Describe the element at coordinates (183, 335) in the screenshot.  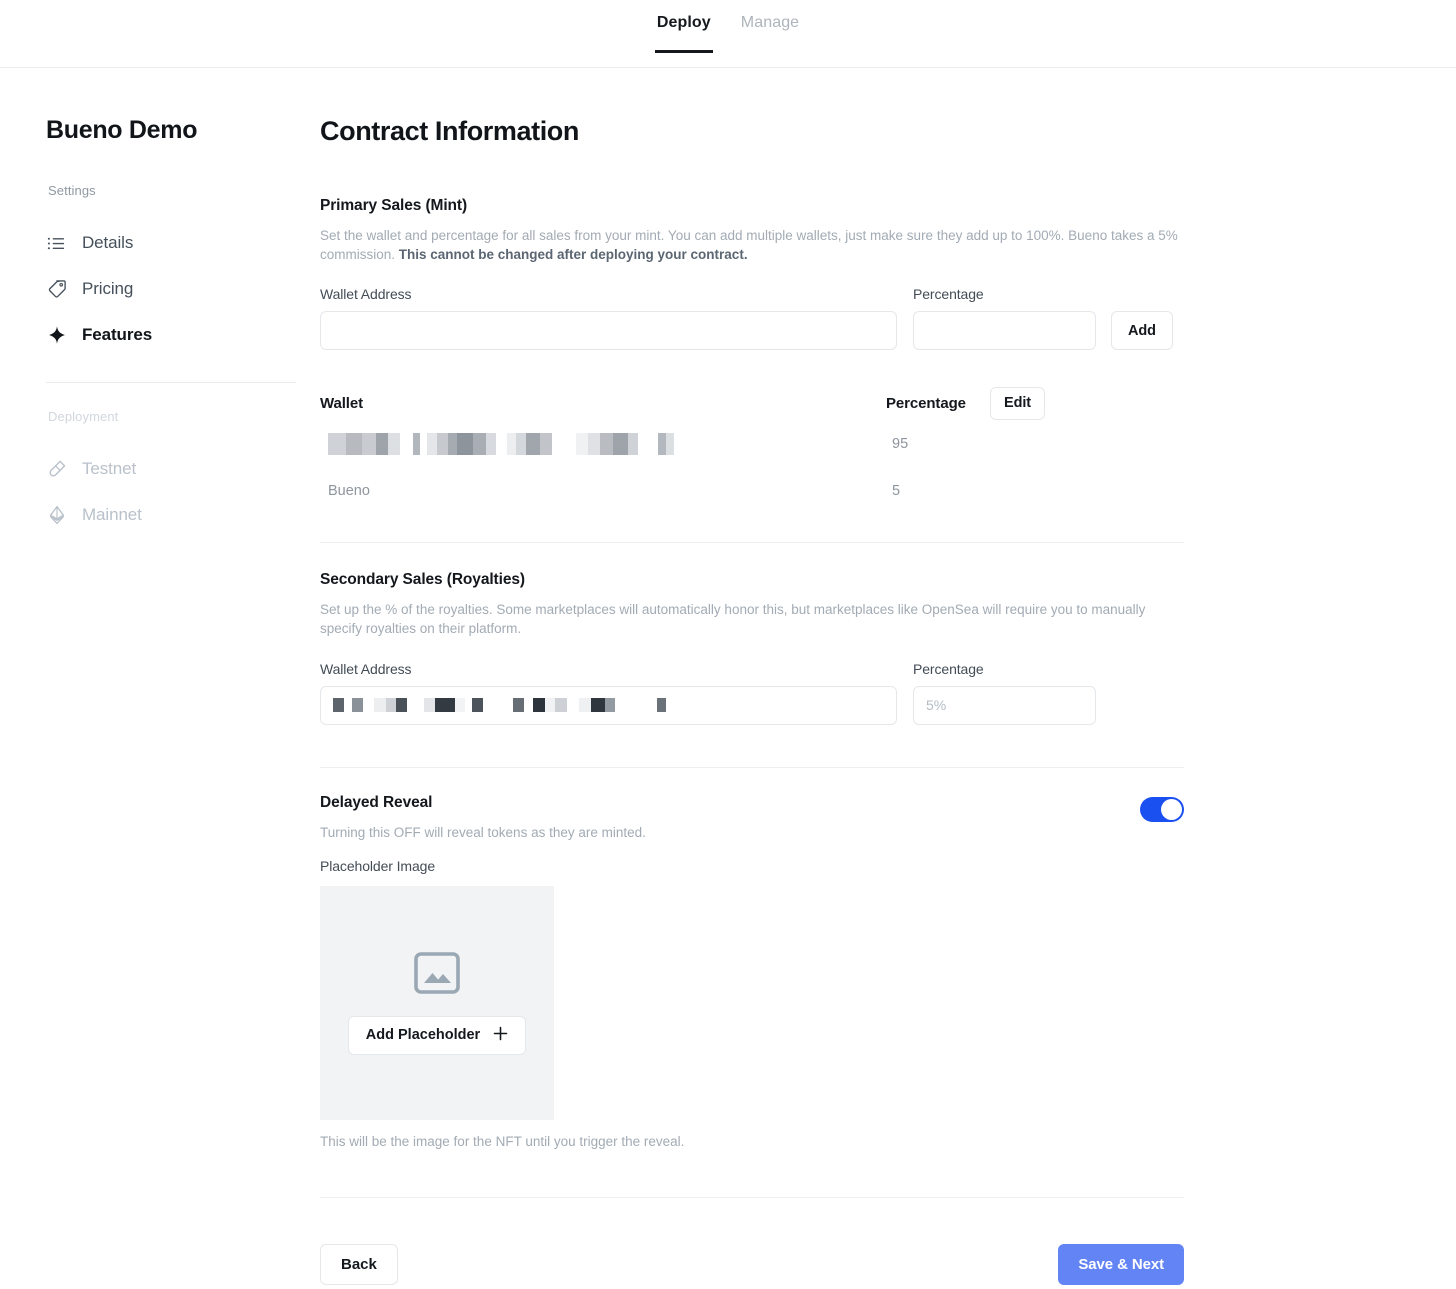
I see `sidebar-item-features: Features` at that location.